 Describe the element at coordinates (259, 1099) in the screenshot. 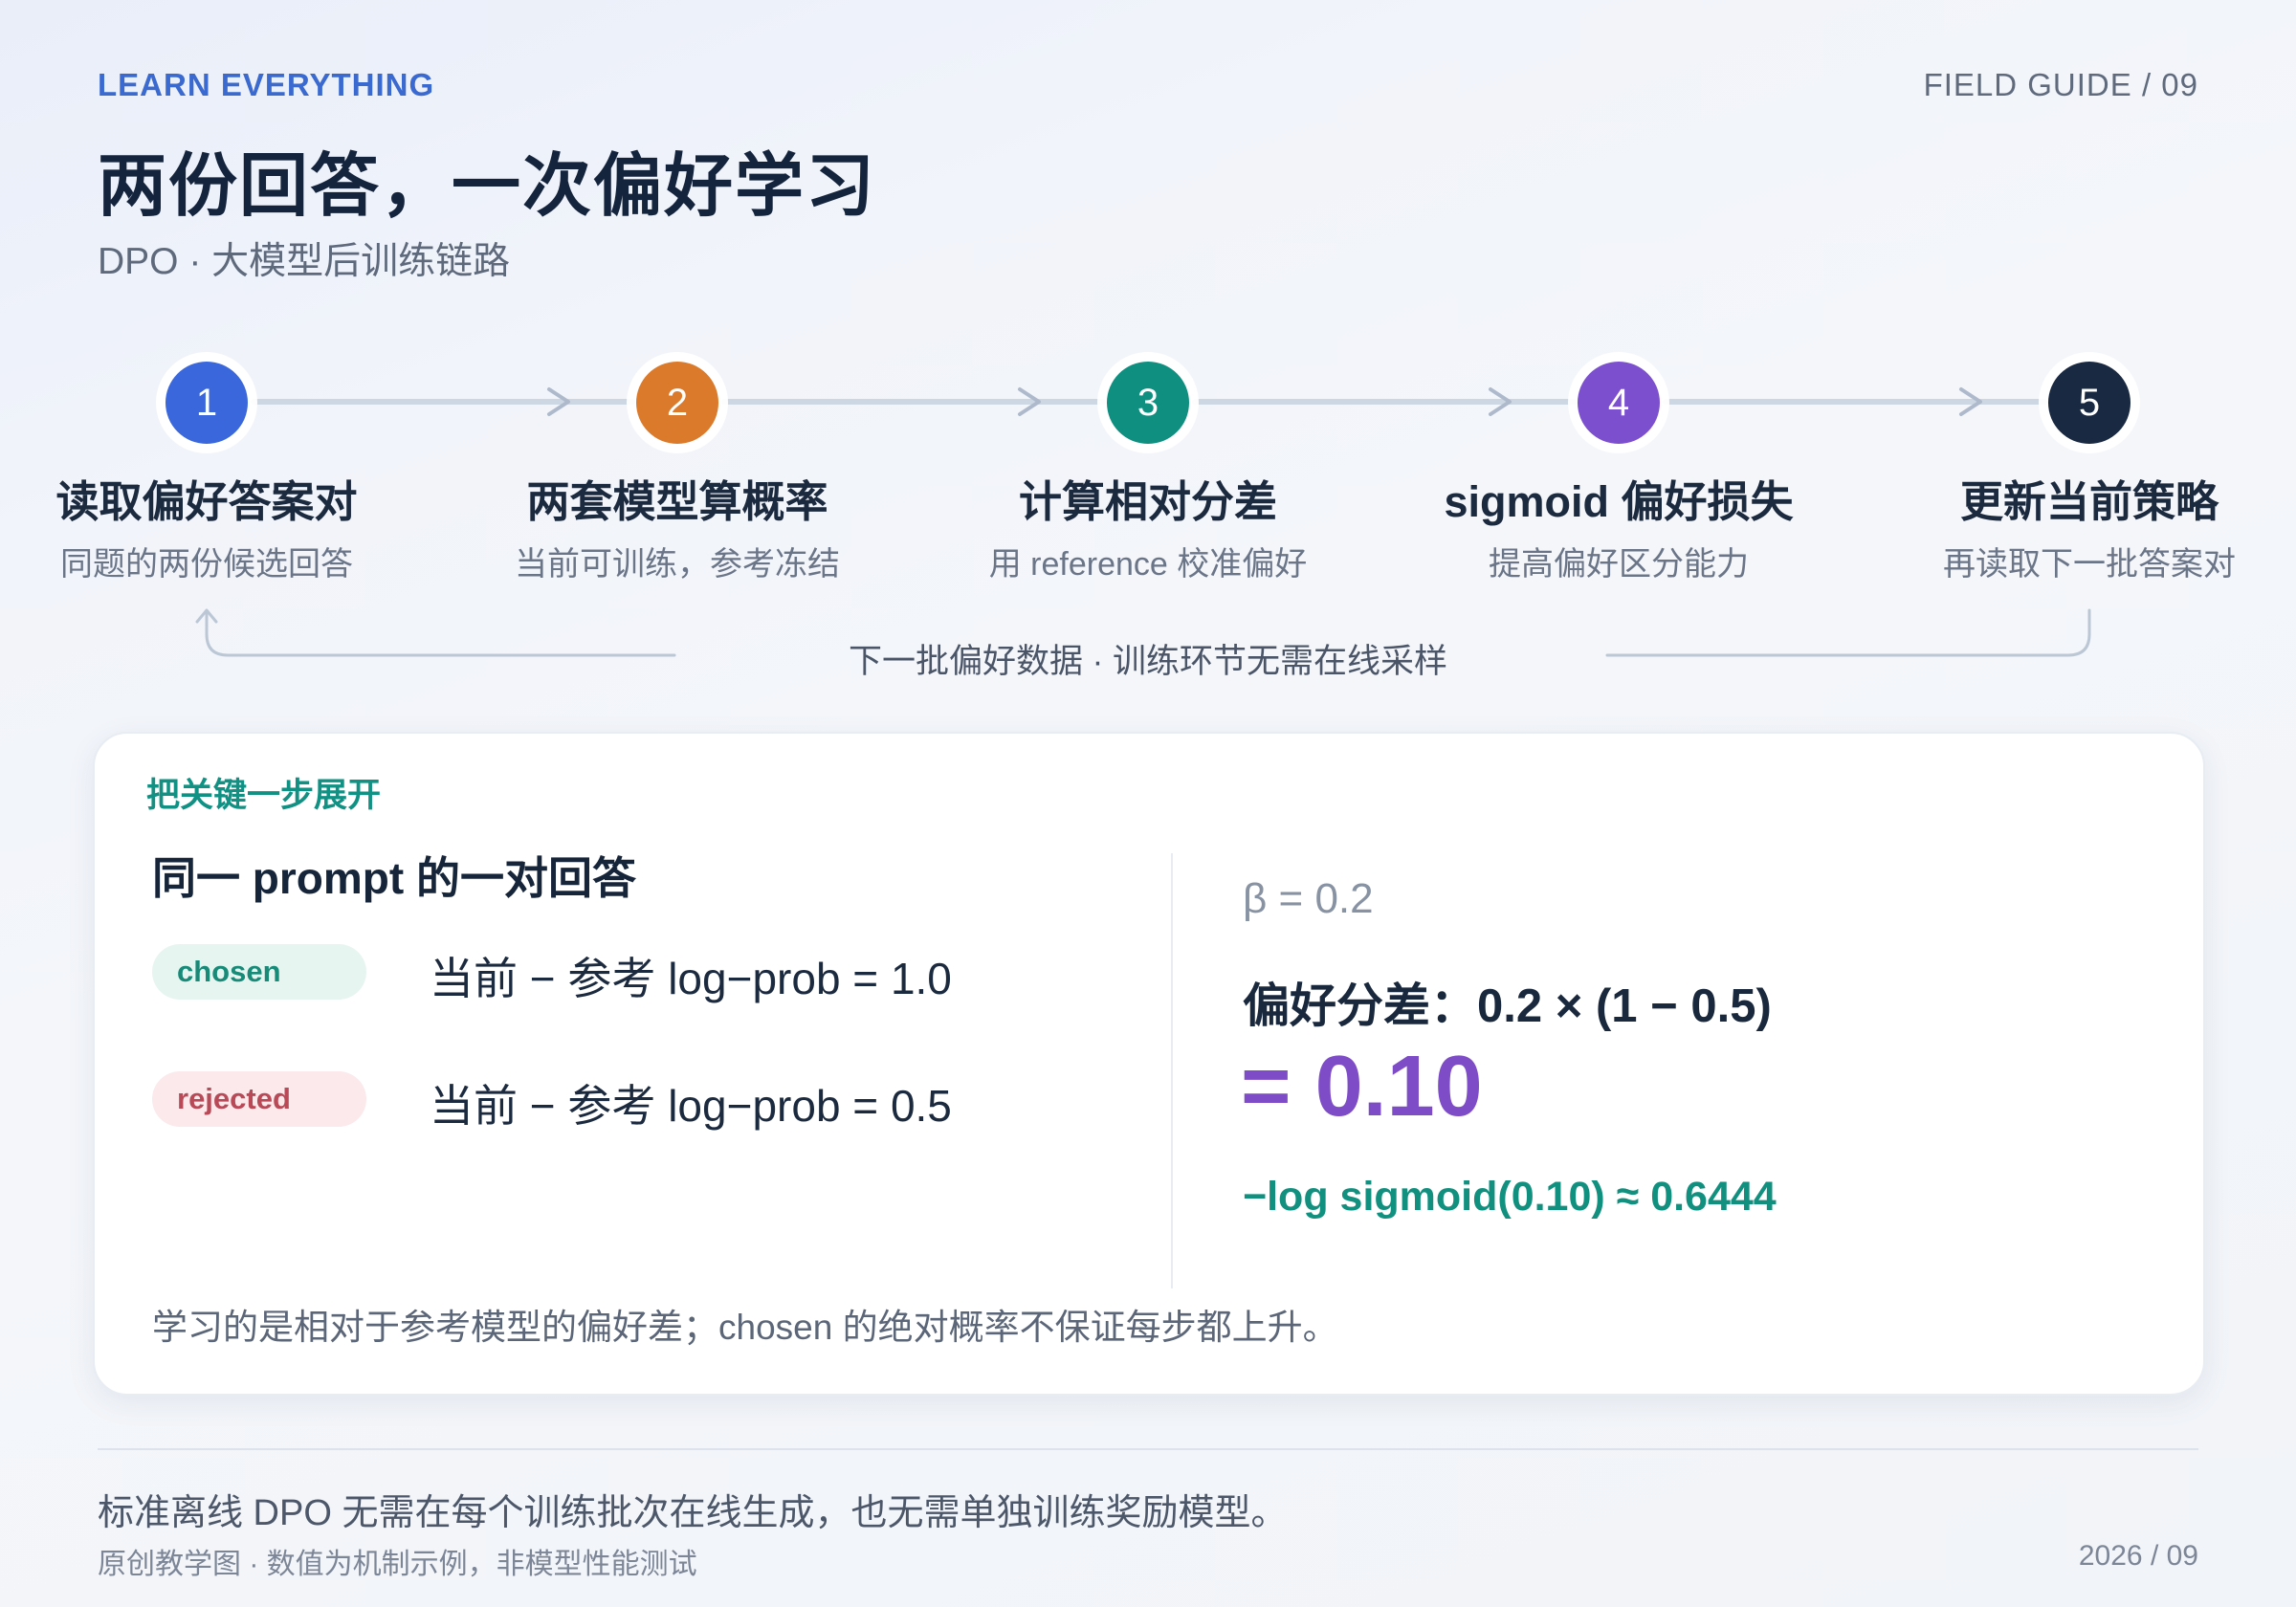

I see `rejected-badge: rejected` at that location.